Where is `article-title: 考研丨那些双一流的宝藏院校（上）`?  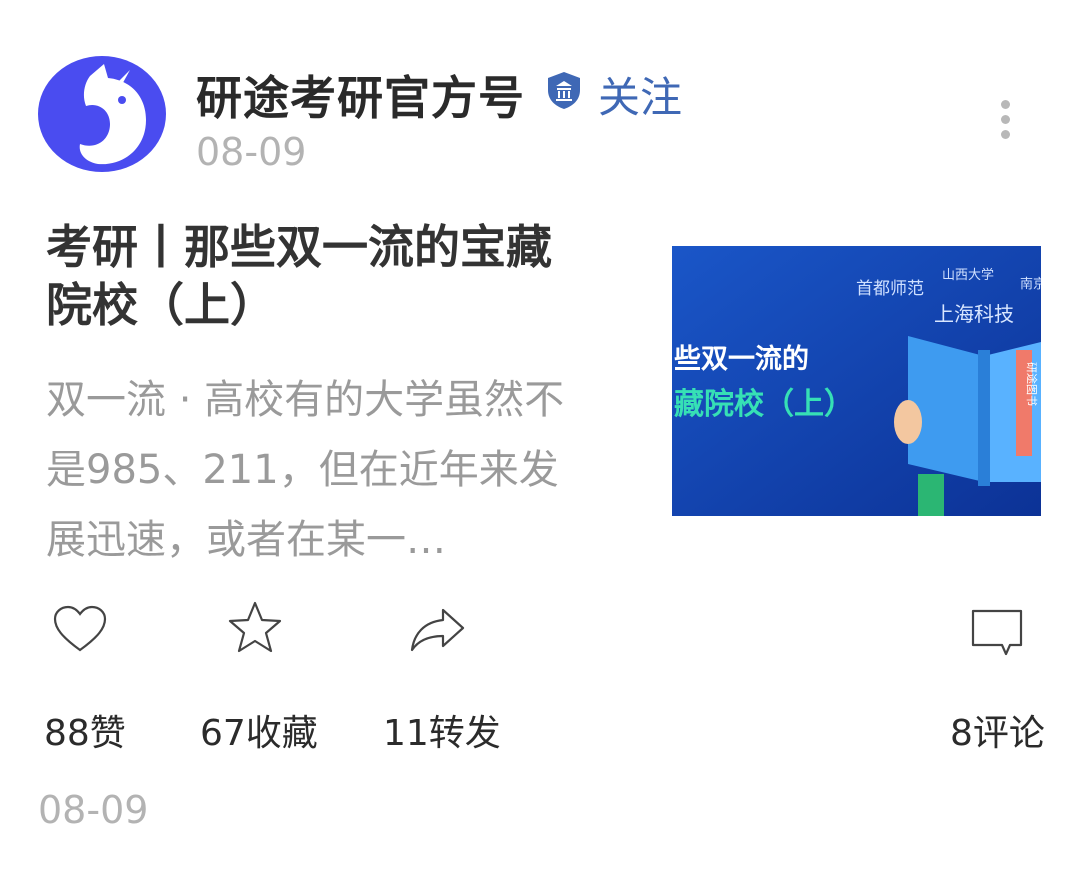 article-title: 考研丨那些双一流的宝藏院校（上） is located at coordinates (316, 276).